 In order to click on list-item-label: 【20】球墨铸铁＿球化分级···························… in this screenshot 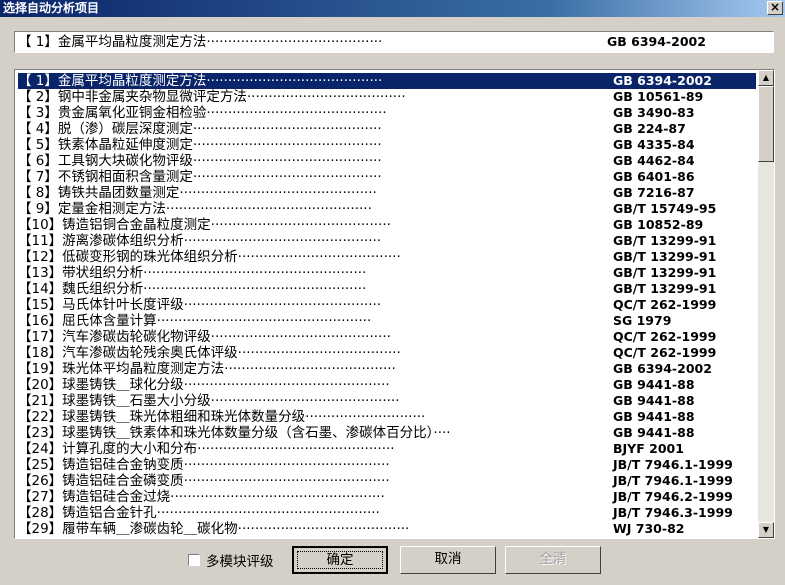, I will do `click(204, 385)`.